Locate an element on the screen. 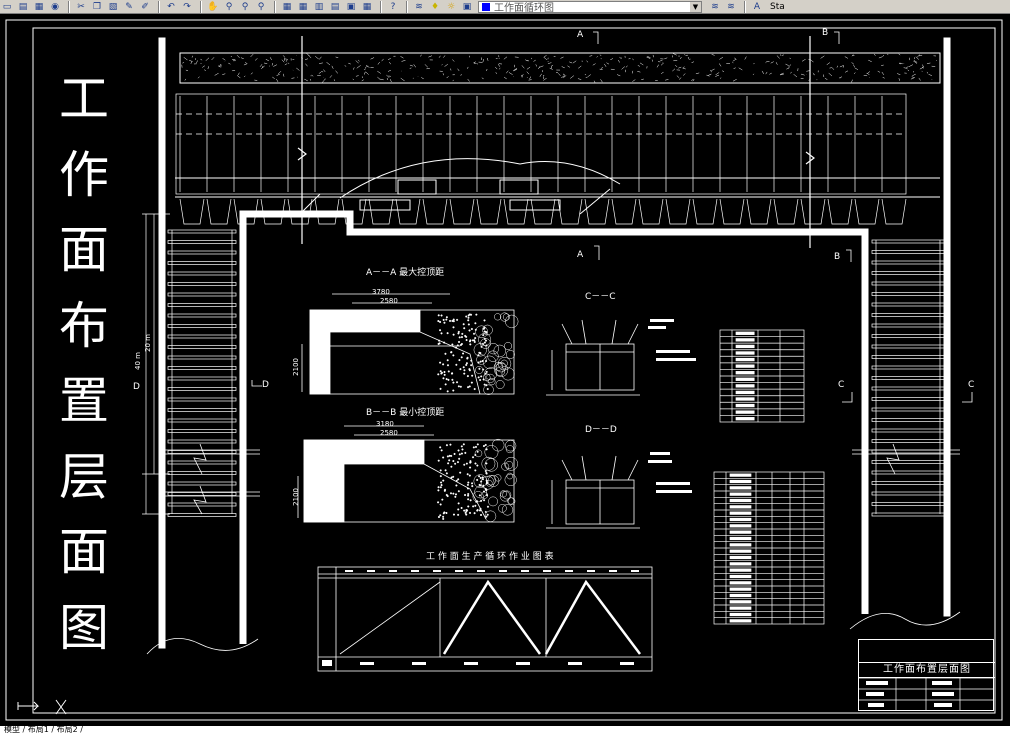 The height and width of the screenshot is (734, 1010). chart-axis-label is located at coordinates (523, 663).